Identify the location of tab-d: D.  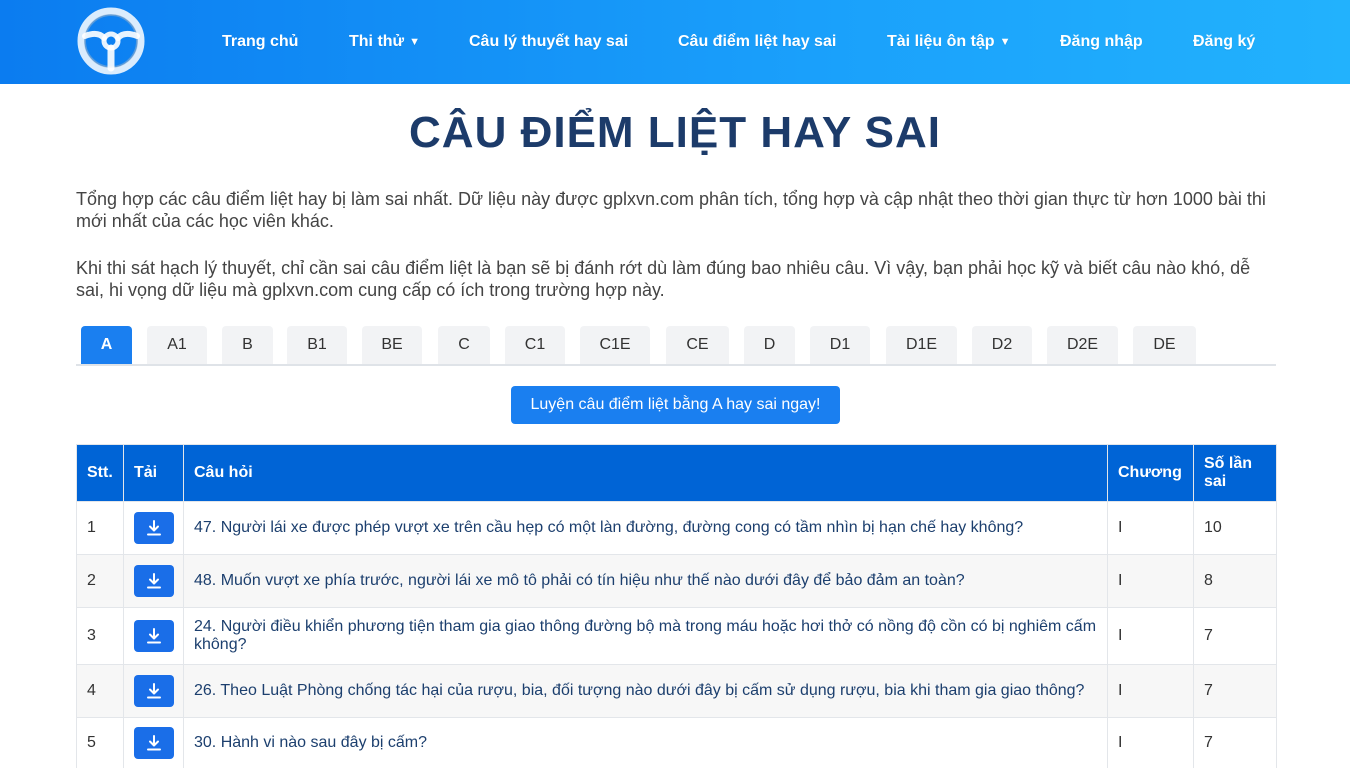
(769, 345).